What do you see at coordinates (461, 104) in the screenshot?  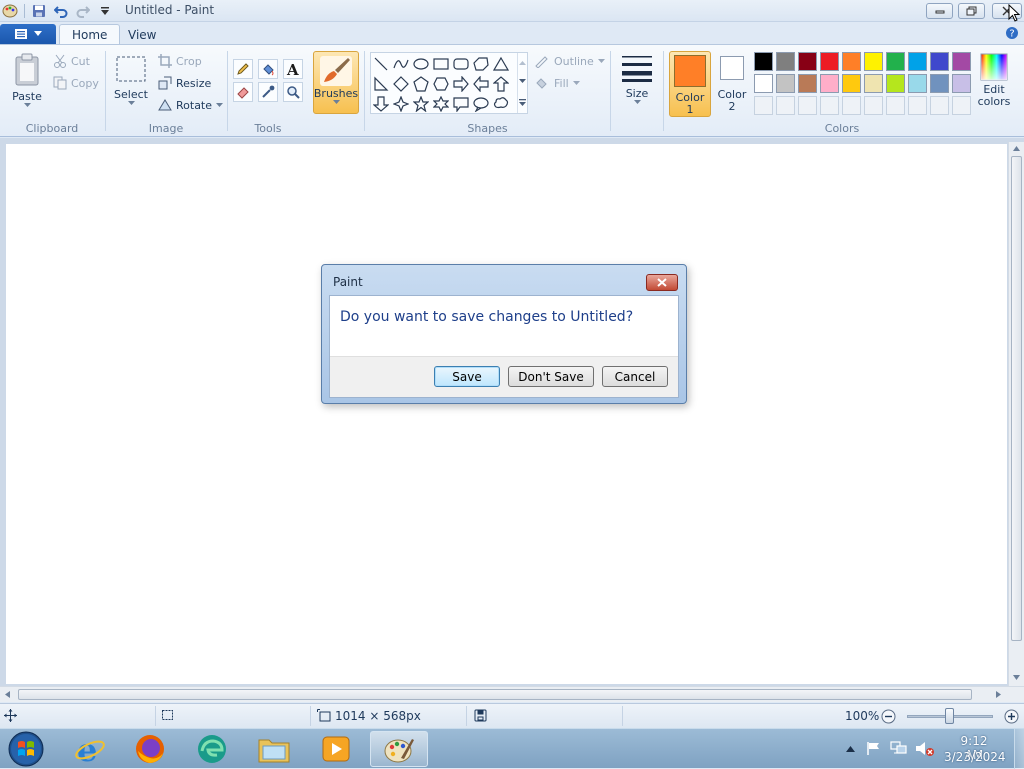 I see `rectangular-callout-shape-icon` at bounding box center [461, 104].